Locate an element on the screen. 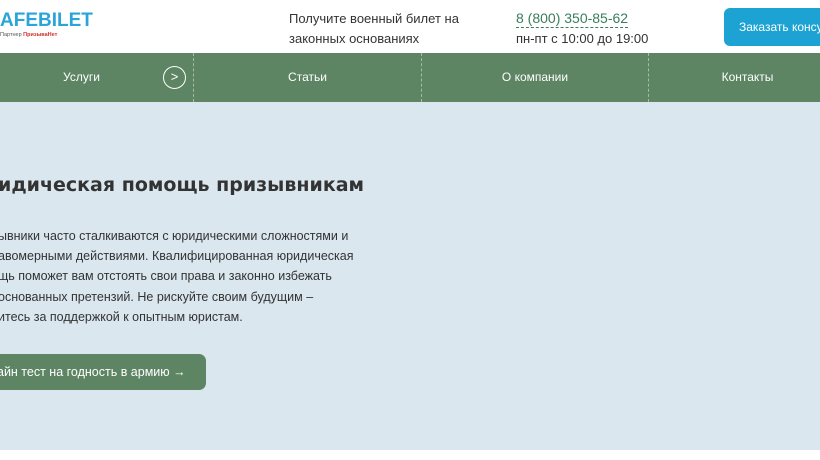  page-bottom-strip is located at coordinates (410, 455).